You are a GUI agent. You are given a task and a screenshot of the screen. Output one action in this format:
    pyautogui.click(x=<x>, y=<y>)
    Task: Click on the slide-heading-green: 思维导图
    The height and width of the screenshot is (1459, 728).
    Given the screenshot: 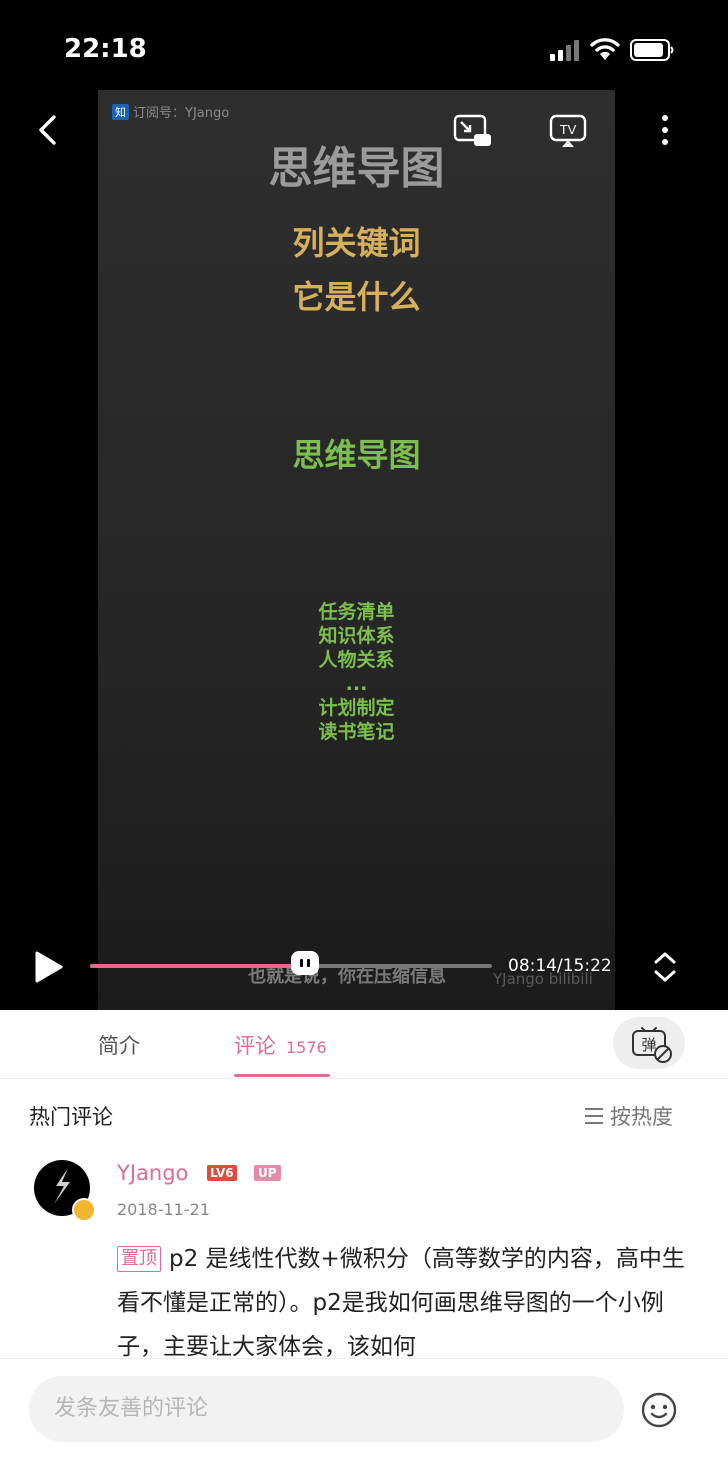 What is the action you would take?
    pyautogui.click(x=356, y=455)
    